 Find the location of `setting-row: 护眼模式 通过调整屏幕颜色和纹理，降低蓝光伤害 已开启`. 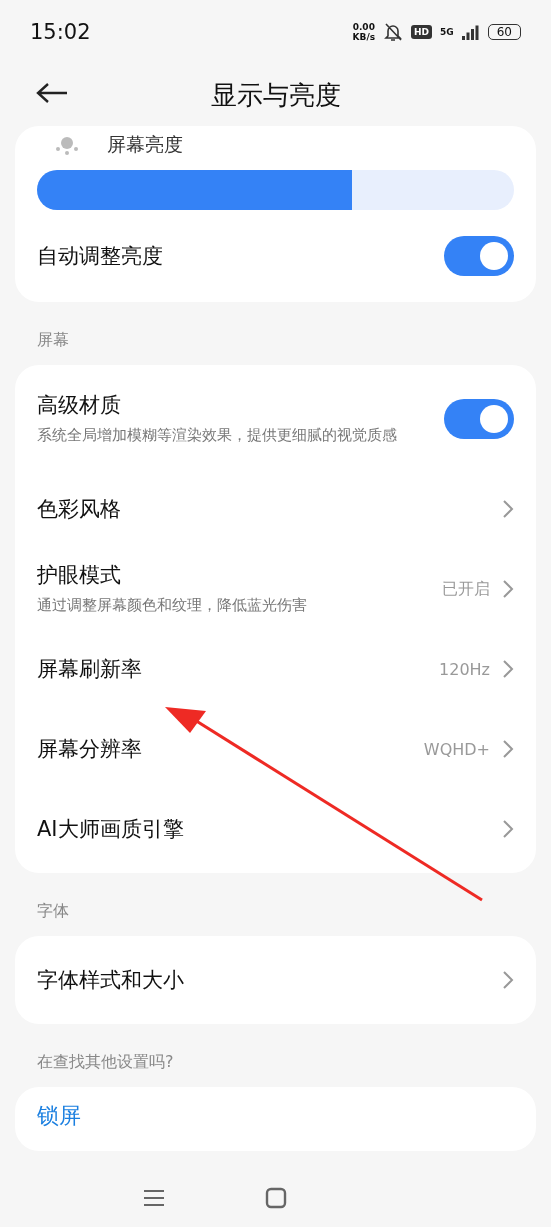

setting-row: 护眼模式 通过调整屏幕颜色和纹理，降低蓝光伤害 已开启 is located at coordinates (275, 589).